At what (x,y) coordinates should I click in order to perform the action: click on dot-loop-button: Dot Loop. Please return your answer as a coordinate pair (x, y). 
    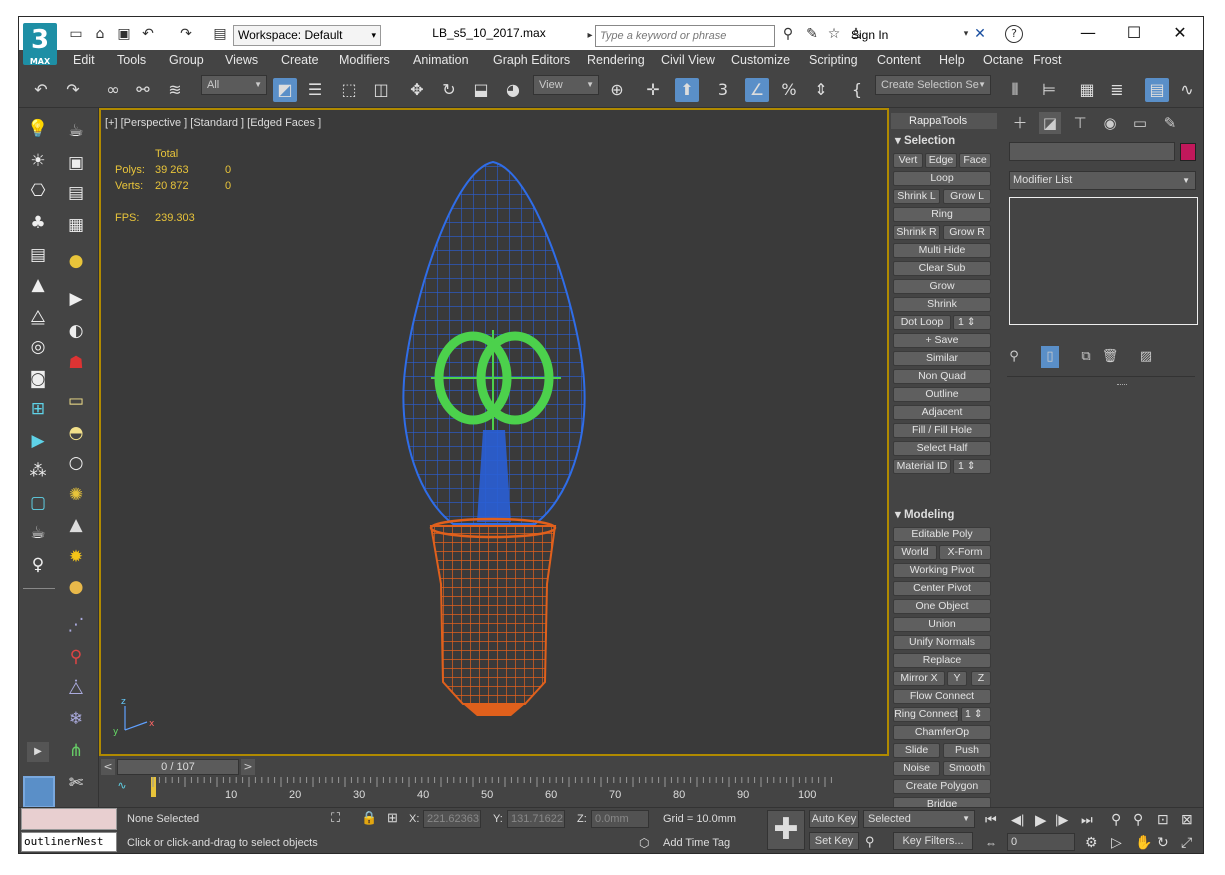
    Looking at the image, I should click on (922, 322).